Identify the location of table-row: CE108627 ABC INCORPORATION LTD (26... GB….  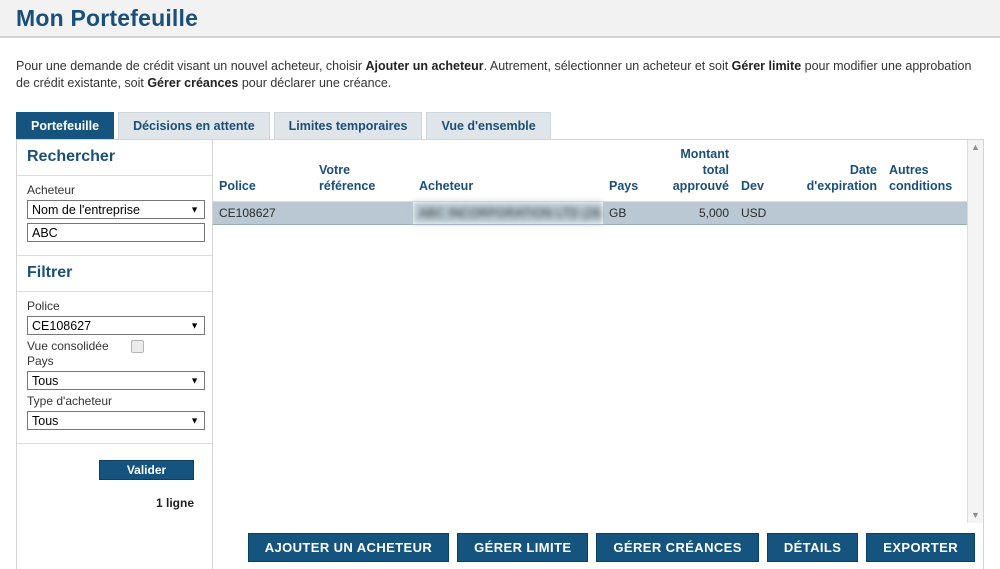
(590, 213).